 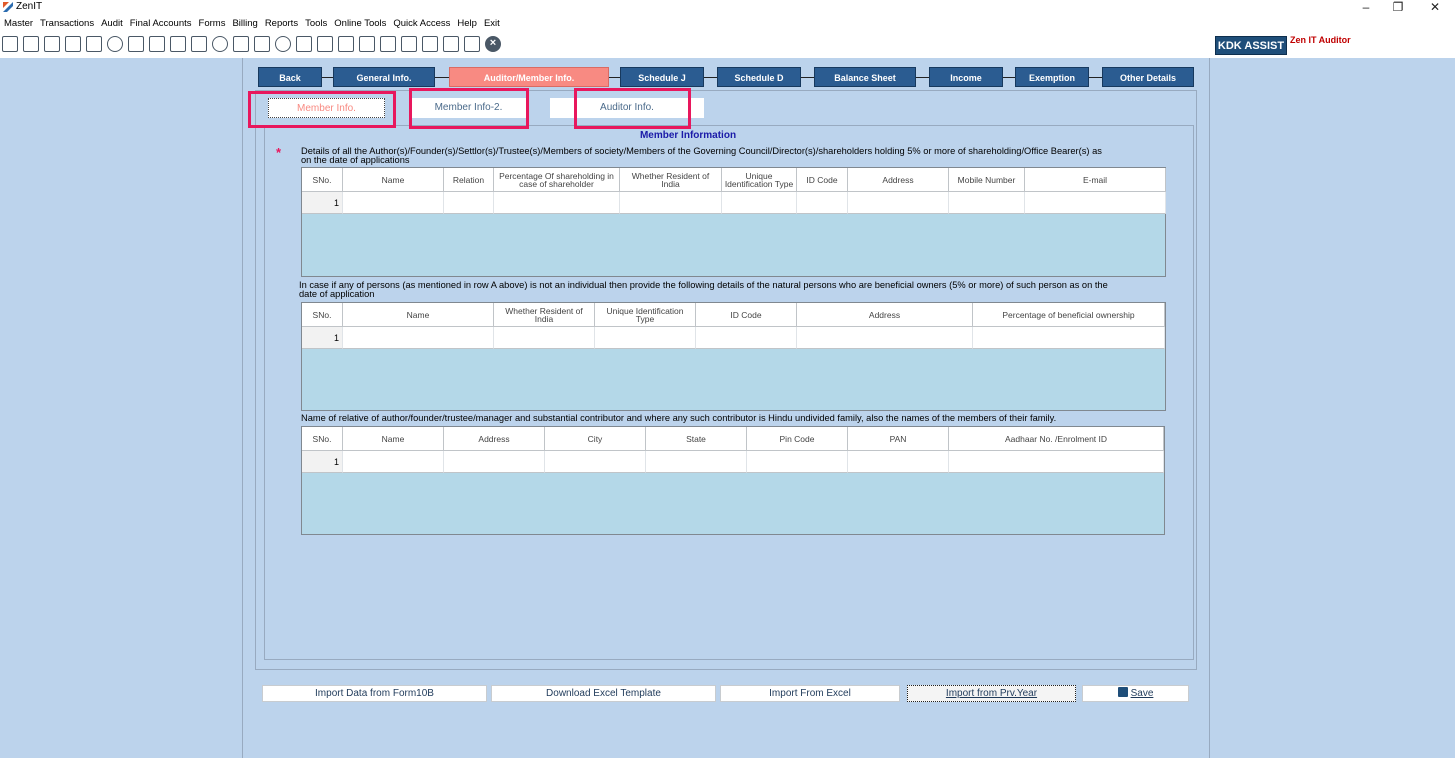 What do you see at coordinates (662, 77) in the screenshot?
I see `tab-schedule-j: Schedule J` at bounding box center [662, 77].